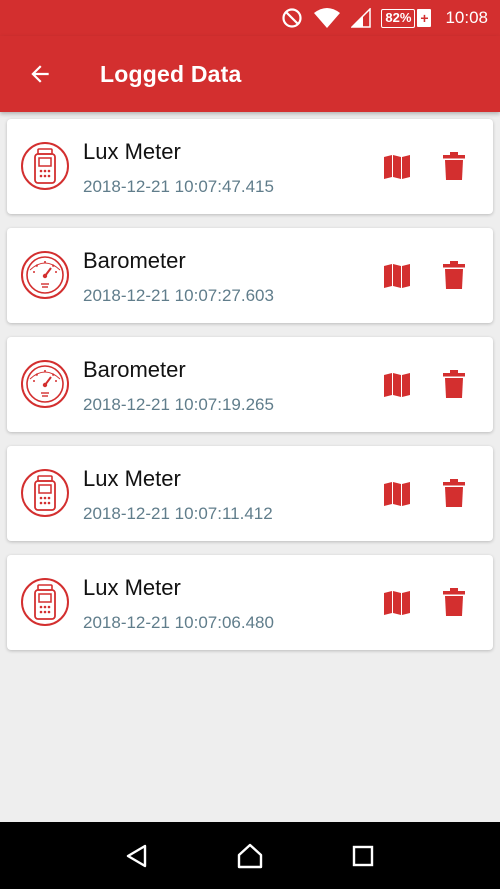 The width and height of the screenshot is (500, 889). I want to click on nav-recents-button, so click(363, 856).